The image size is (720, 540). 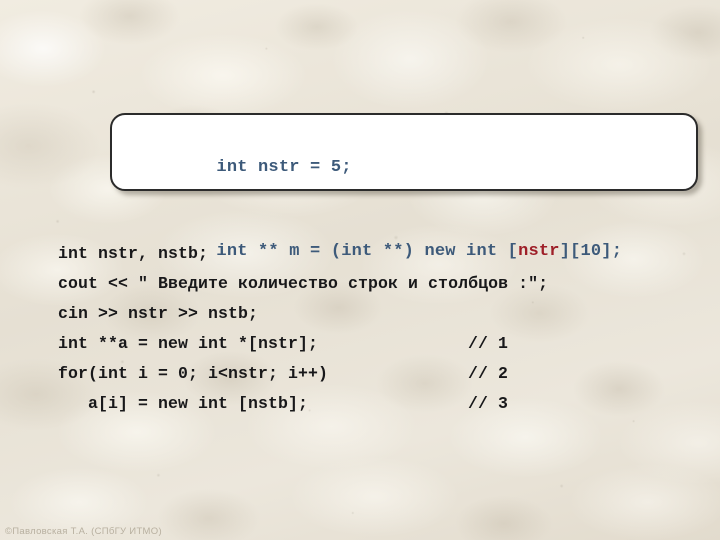 What do you see at coordinates (133, 253) in the screenshot?
I see `code-row-text: int nstr, nstb;` at bounding box center [133, 253].